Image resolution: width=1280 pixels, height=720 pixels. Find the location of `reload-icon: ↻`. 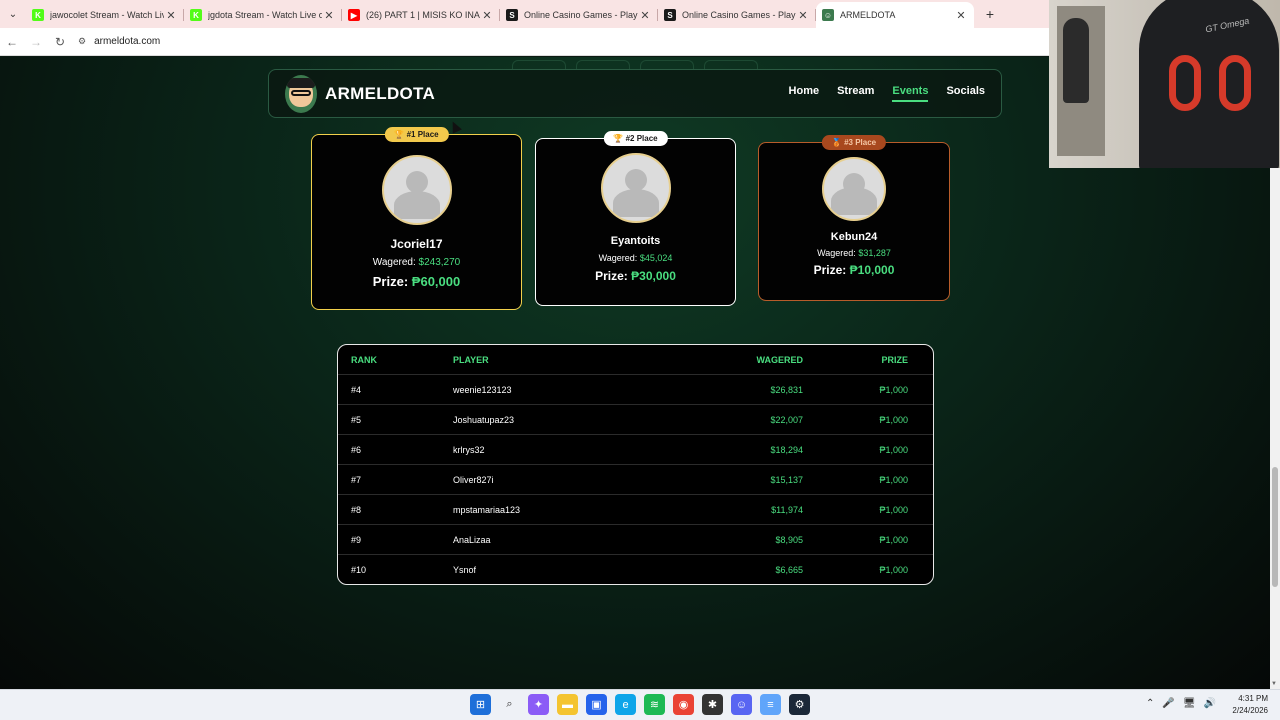

reload-icon: ↻ is located at coordinates (60, 42).